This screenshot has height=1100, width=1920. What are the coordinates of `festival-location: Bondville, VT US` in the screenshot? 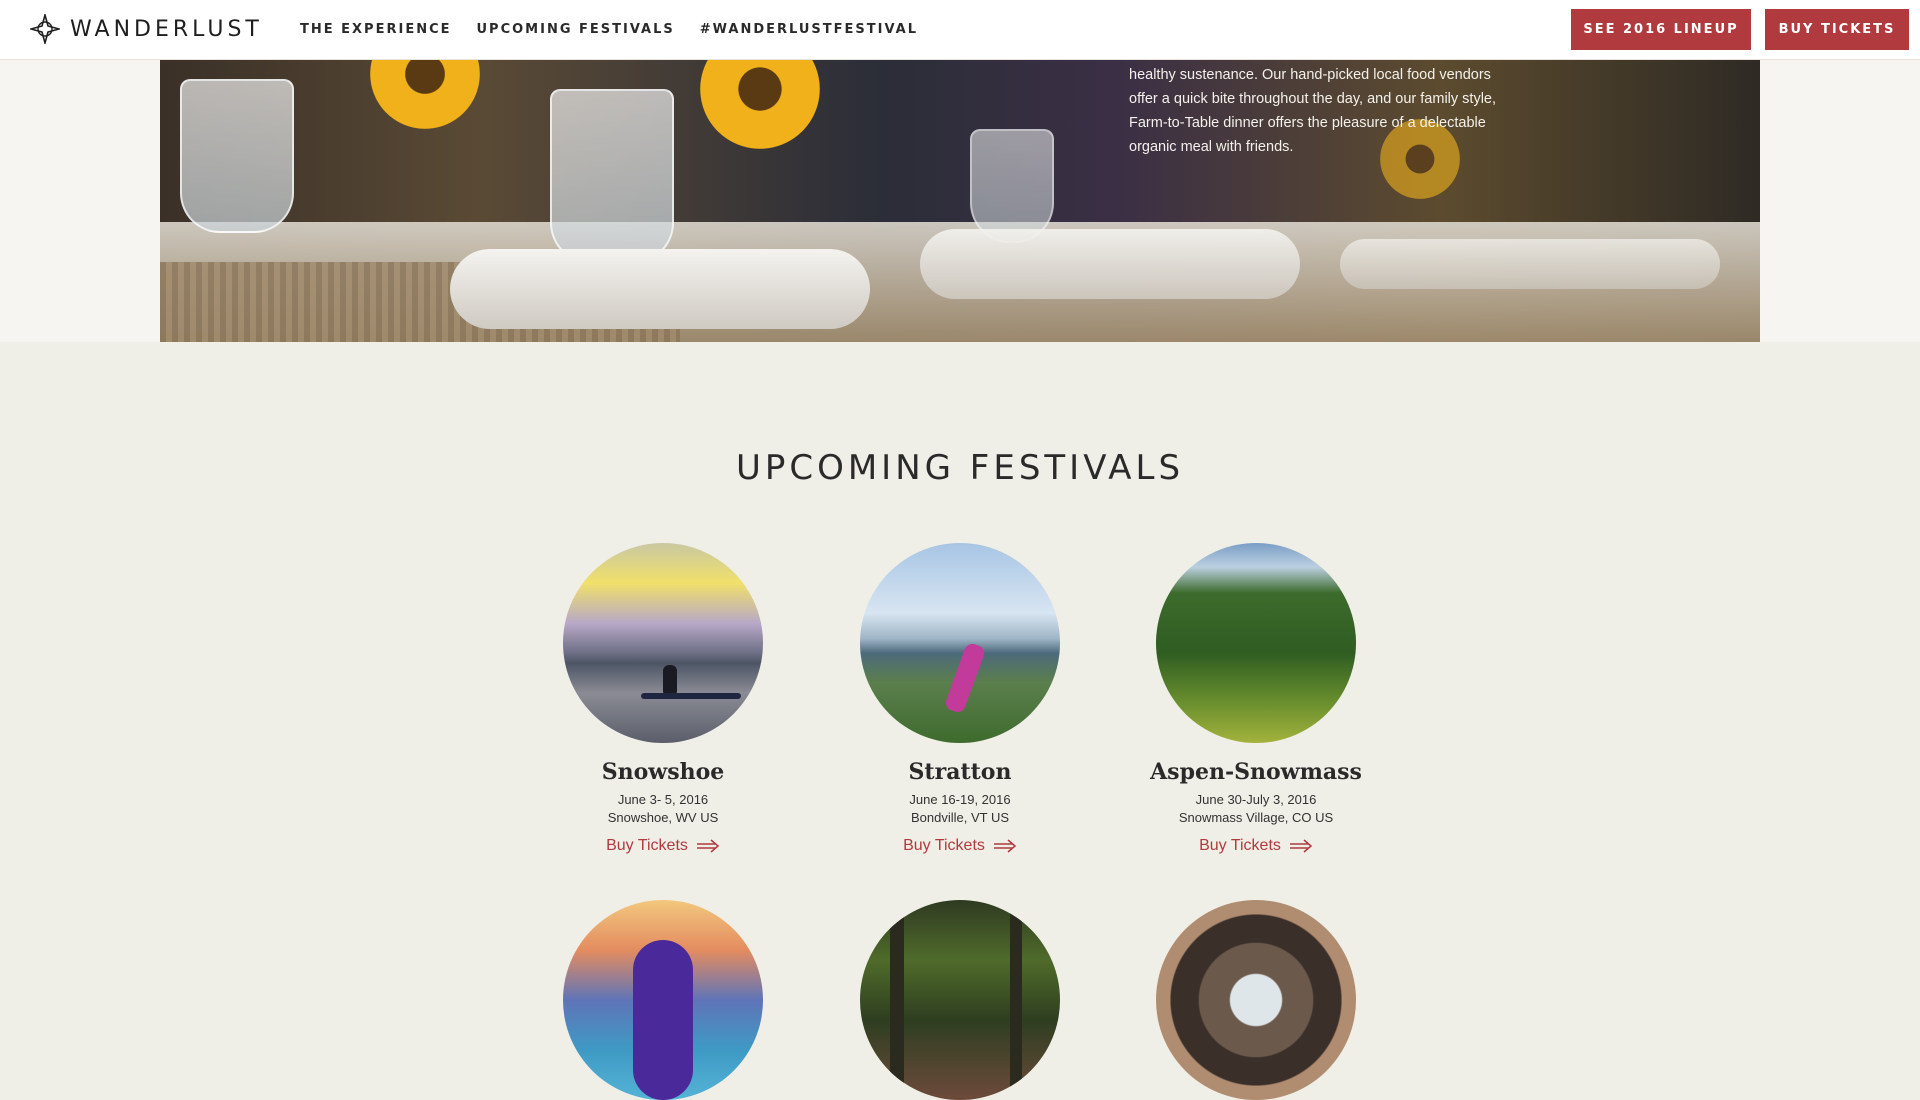 It's located at (960, 817).